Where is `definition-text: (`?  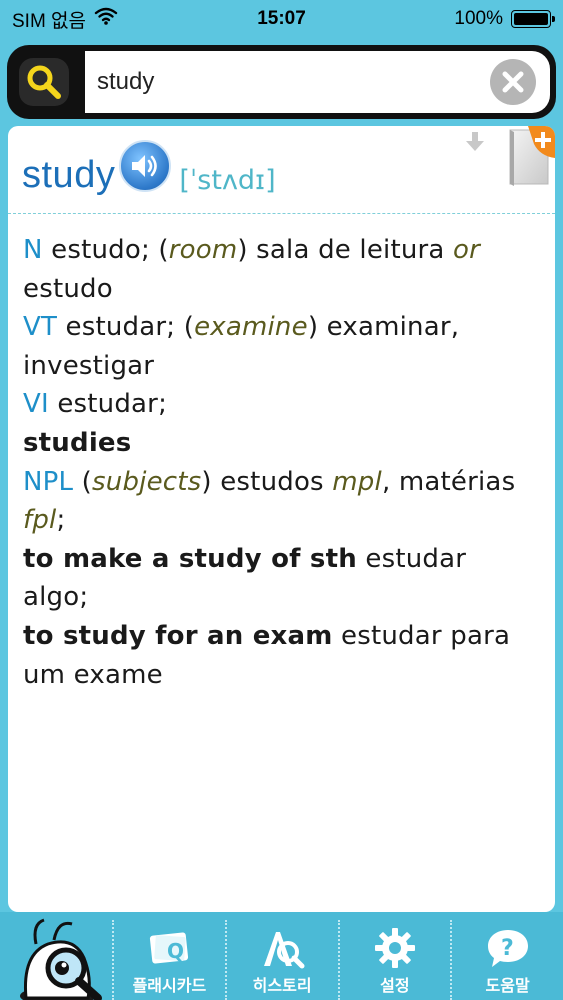
definition-text: ( is located at coordinates (83, 481).